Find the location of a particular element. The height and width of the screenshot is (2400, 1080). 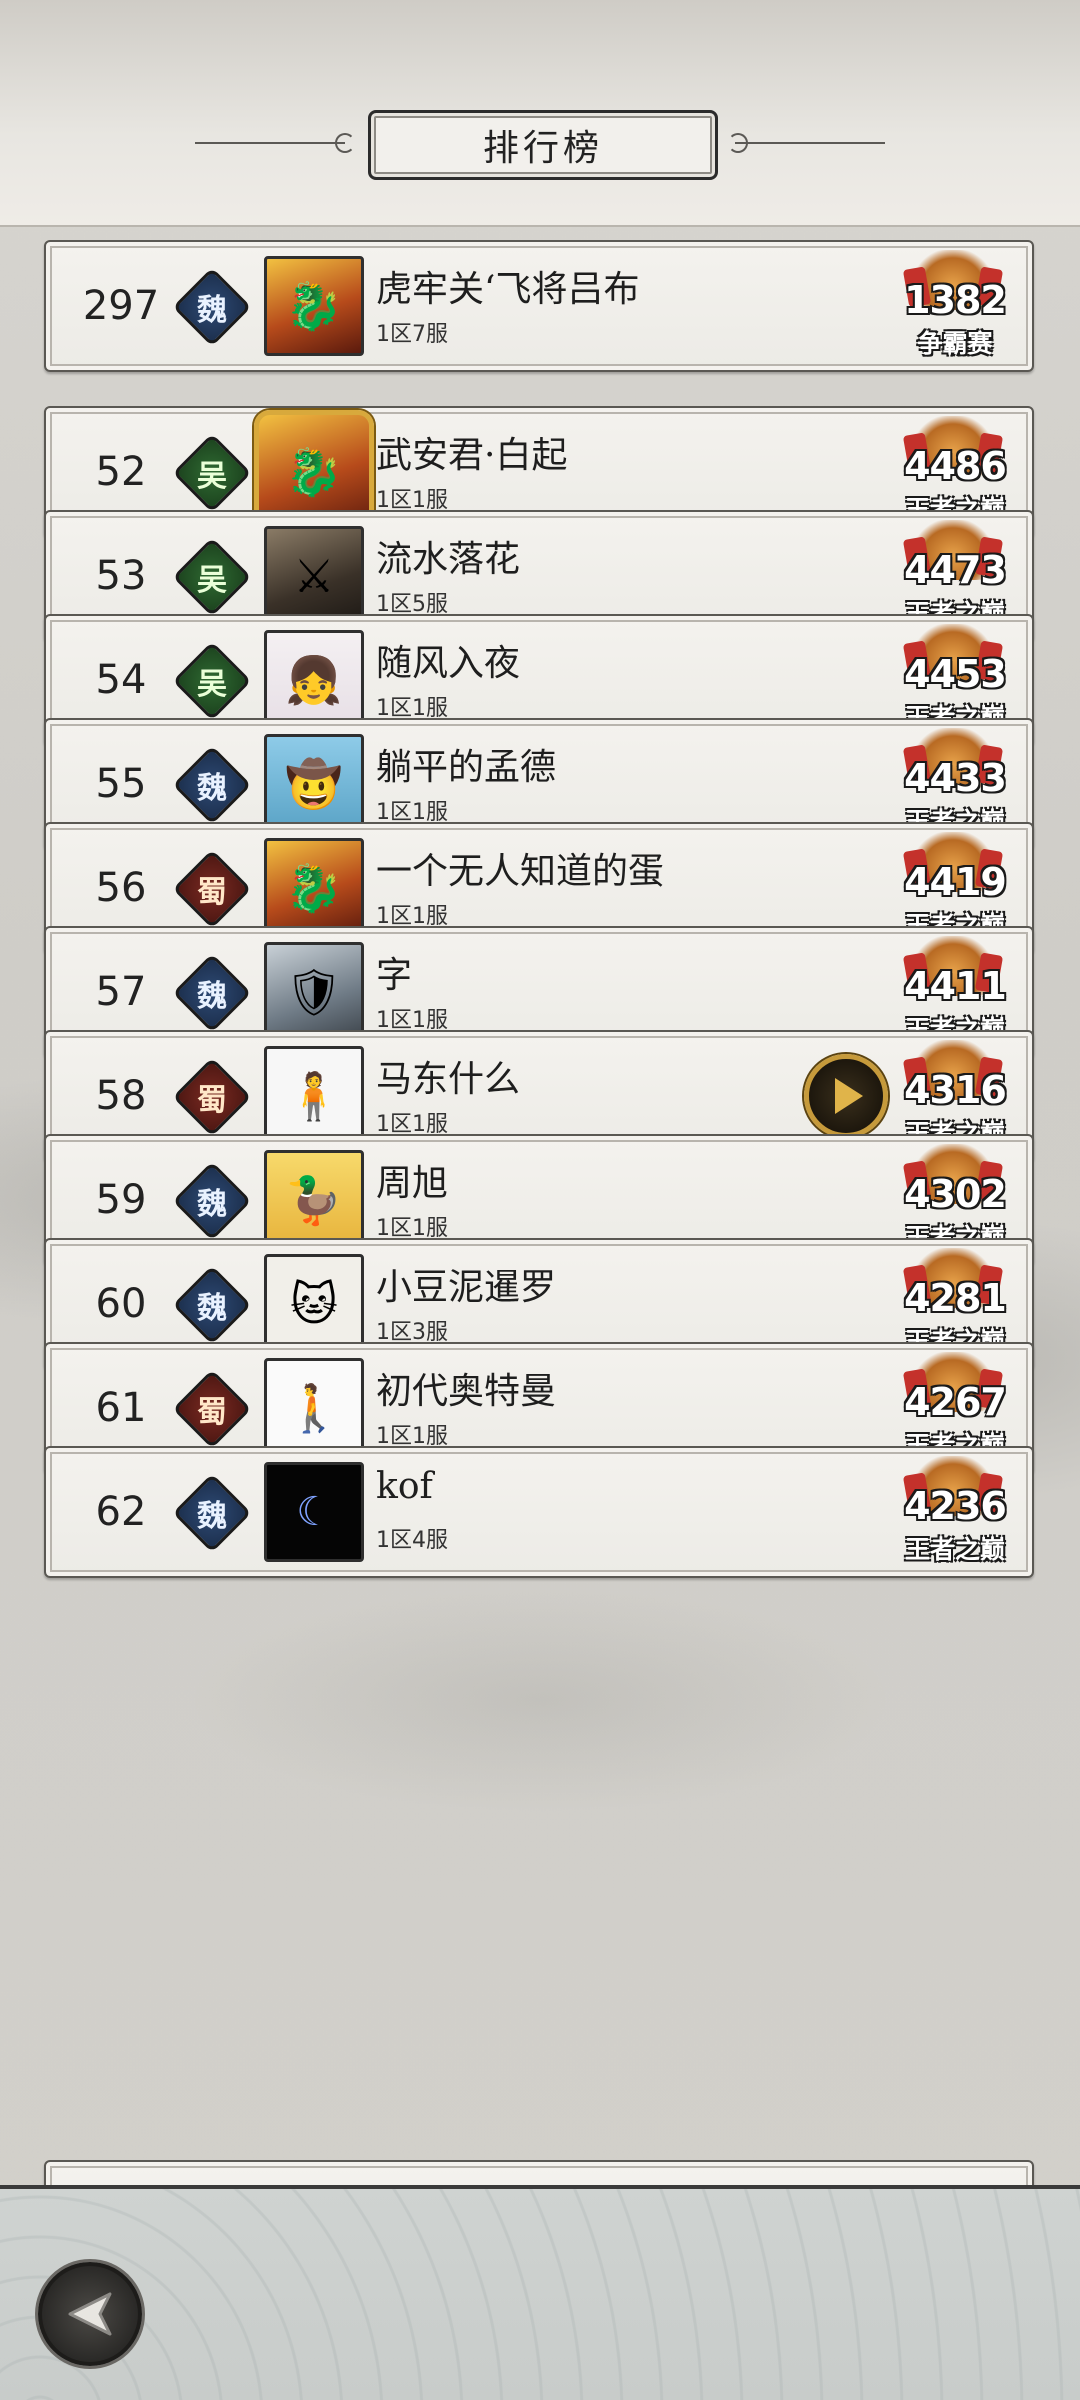

score-value: 4411 is located at coordinates (955, 986).